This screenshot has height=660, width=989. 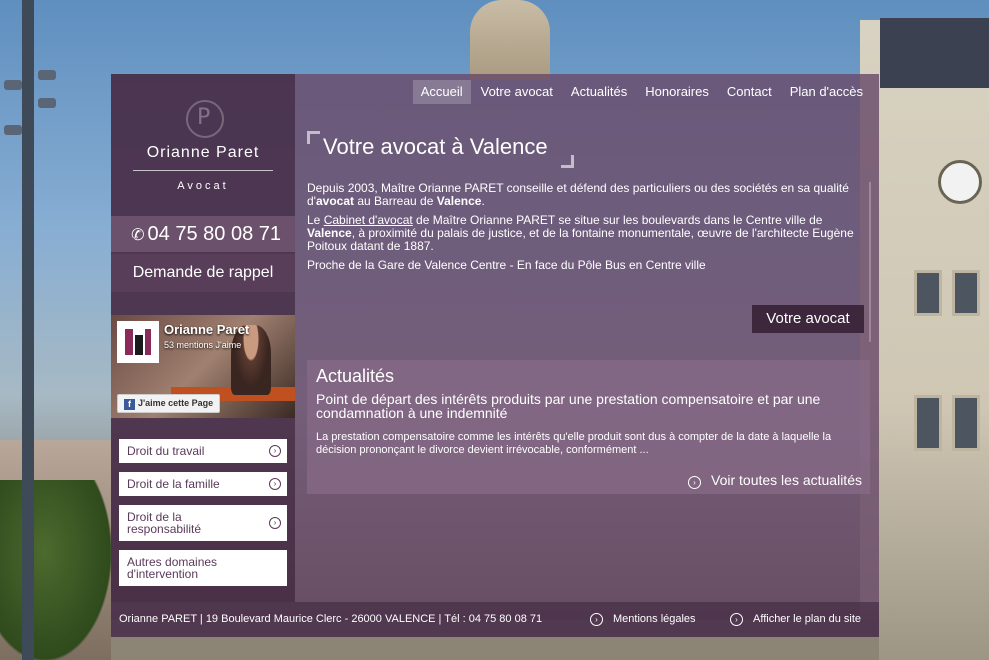 What do you see at coordinates (172, 568) in the screenshot?
I see `practice-area-label: Autres domaines d'intervention` at bounding box center [172, 568].